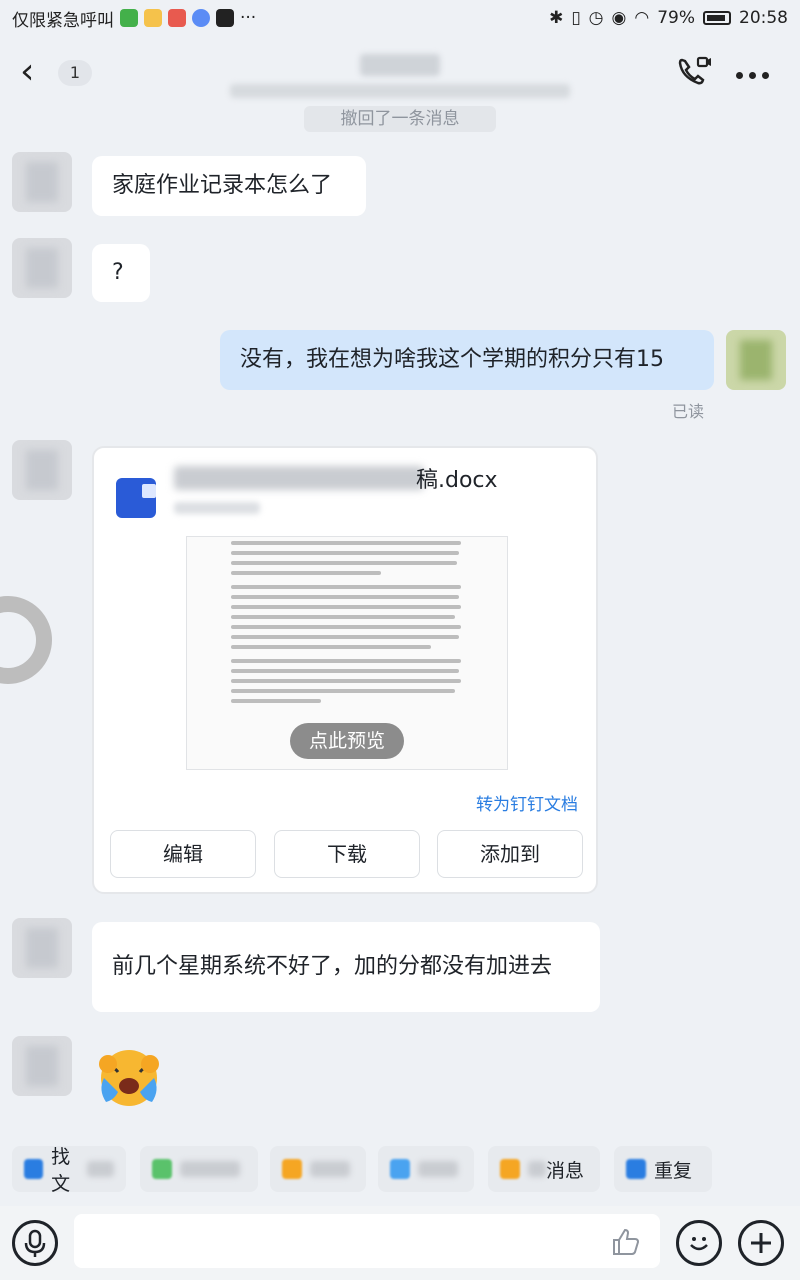 The width and height of the screenshot is (800, 1280). What do you see at coordinates (457, 480) in the screenshot?
I see `file-name: 稿.docx` at bounding box center [457, 480].